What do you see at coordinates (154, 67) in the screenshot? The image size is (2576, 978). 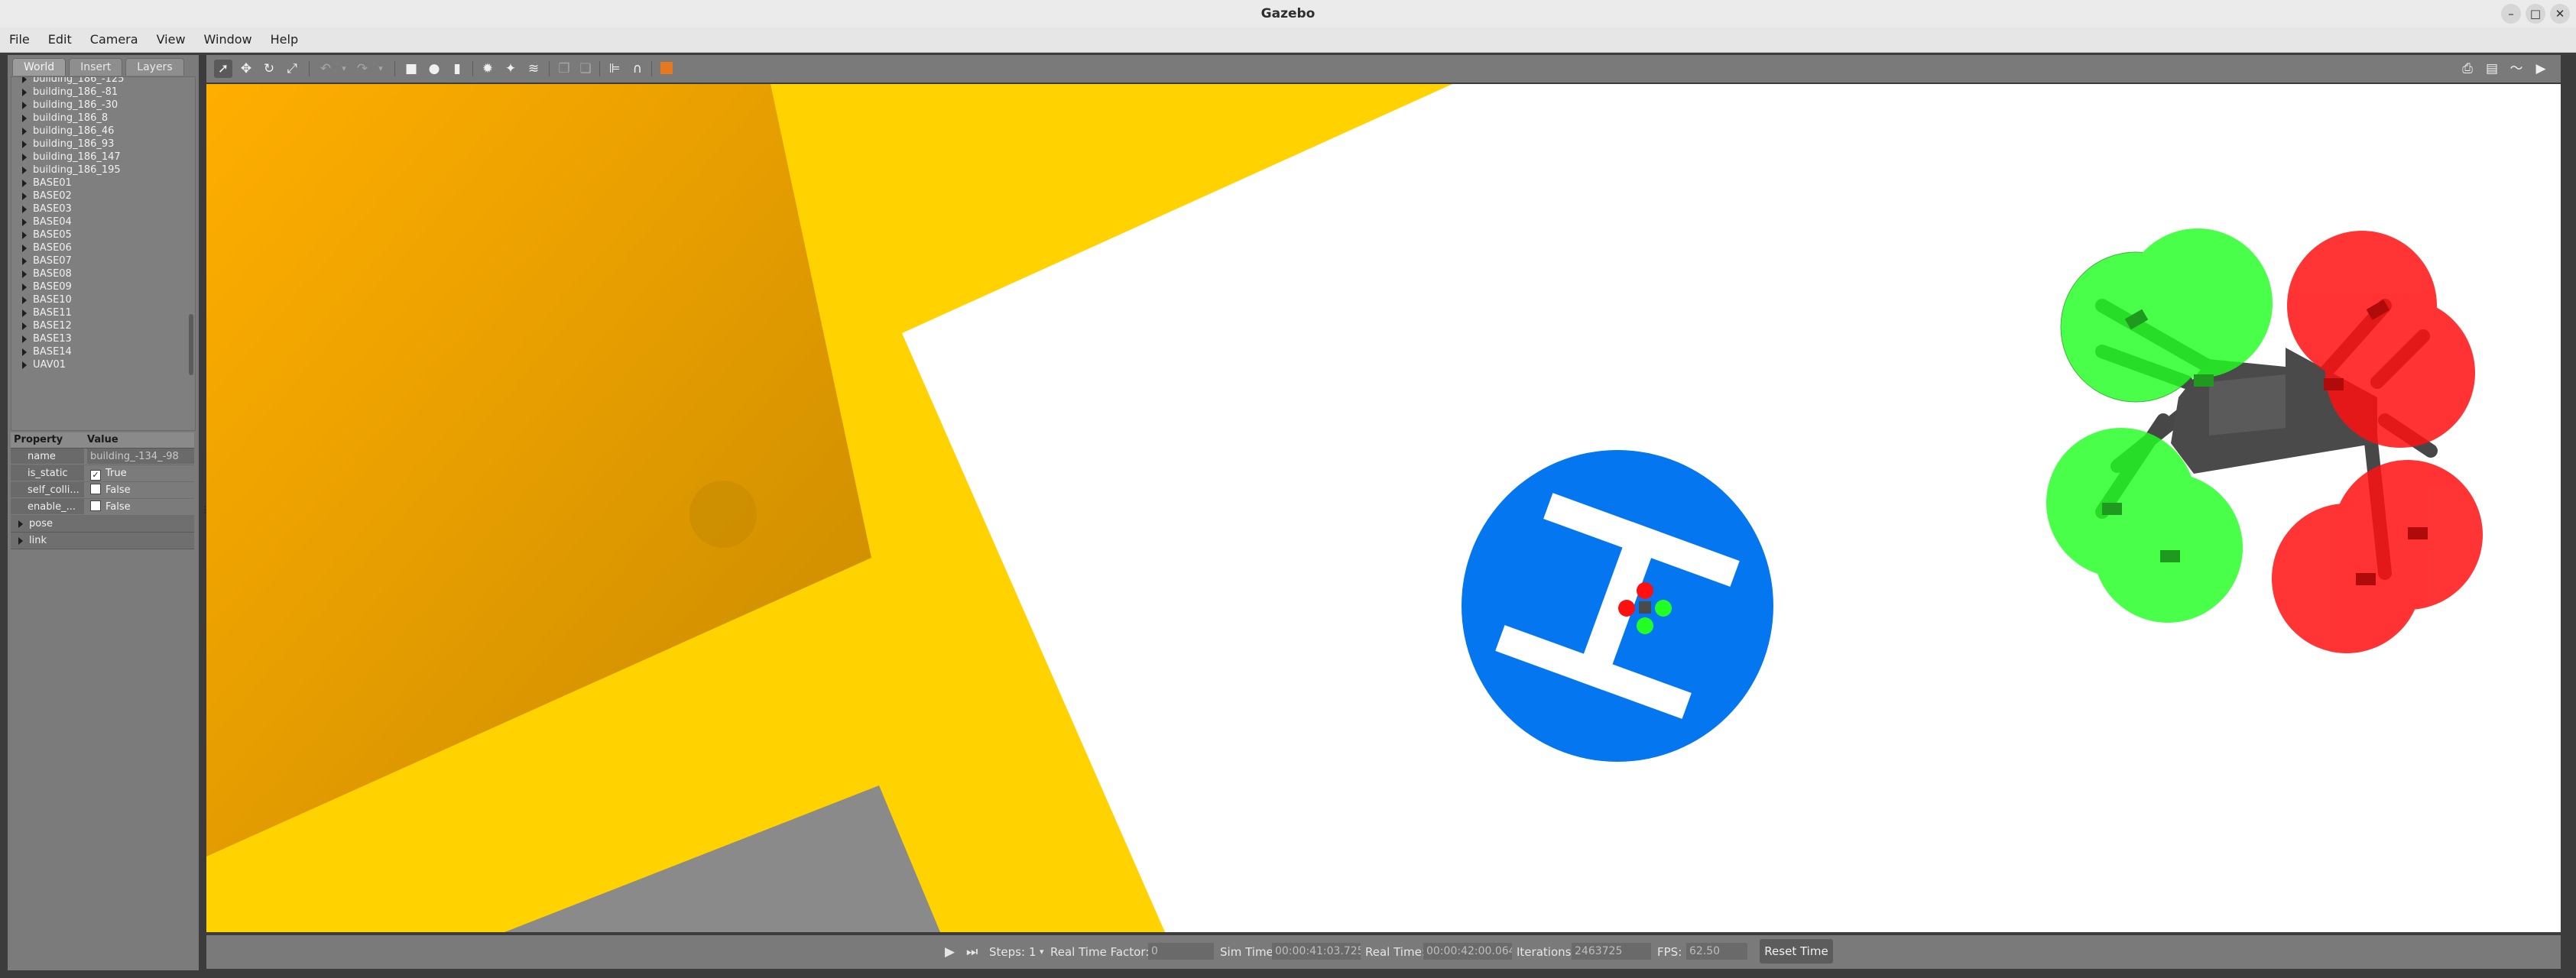 I see `tab-layers: Layers` at bounding box center [154, 67].